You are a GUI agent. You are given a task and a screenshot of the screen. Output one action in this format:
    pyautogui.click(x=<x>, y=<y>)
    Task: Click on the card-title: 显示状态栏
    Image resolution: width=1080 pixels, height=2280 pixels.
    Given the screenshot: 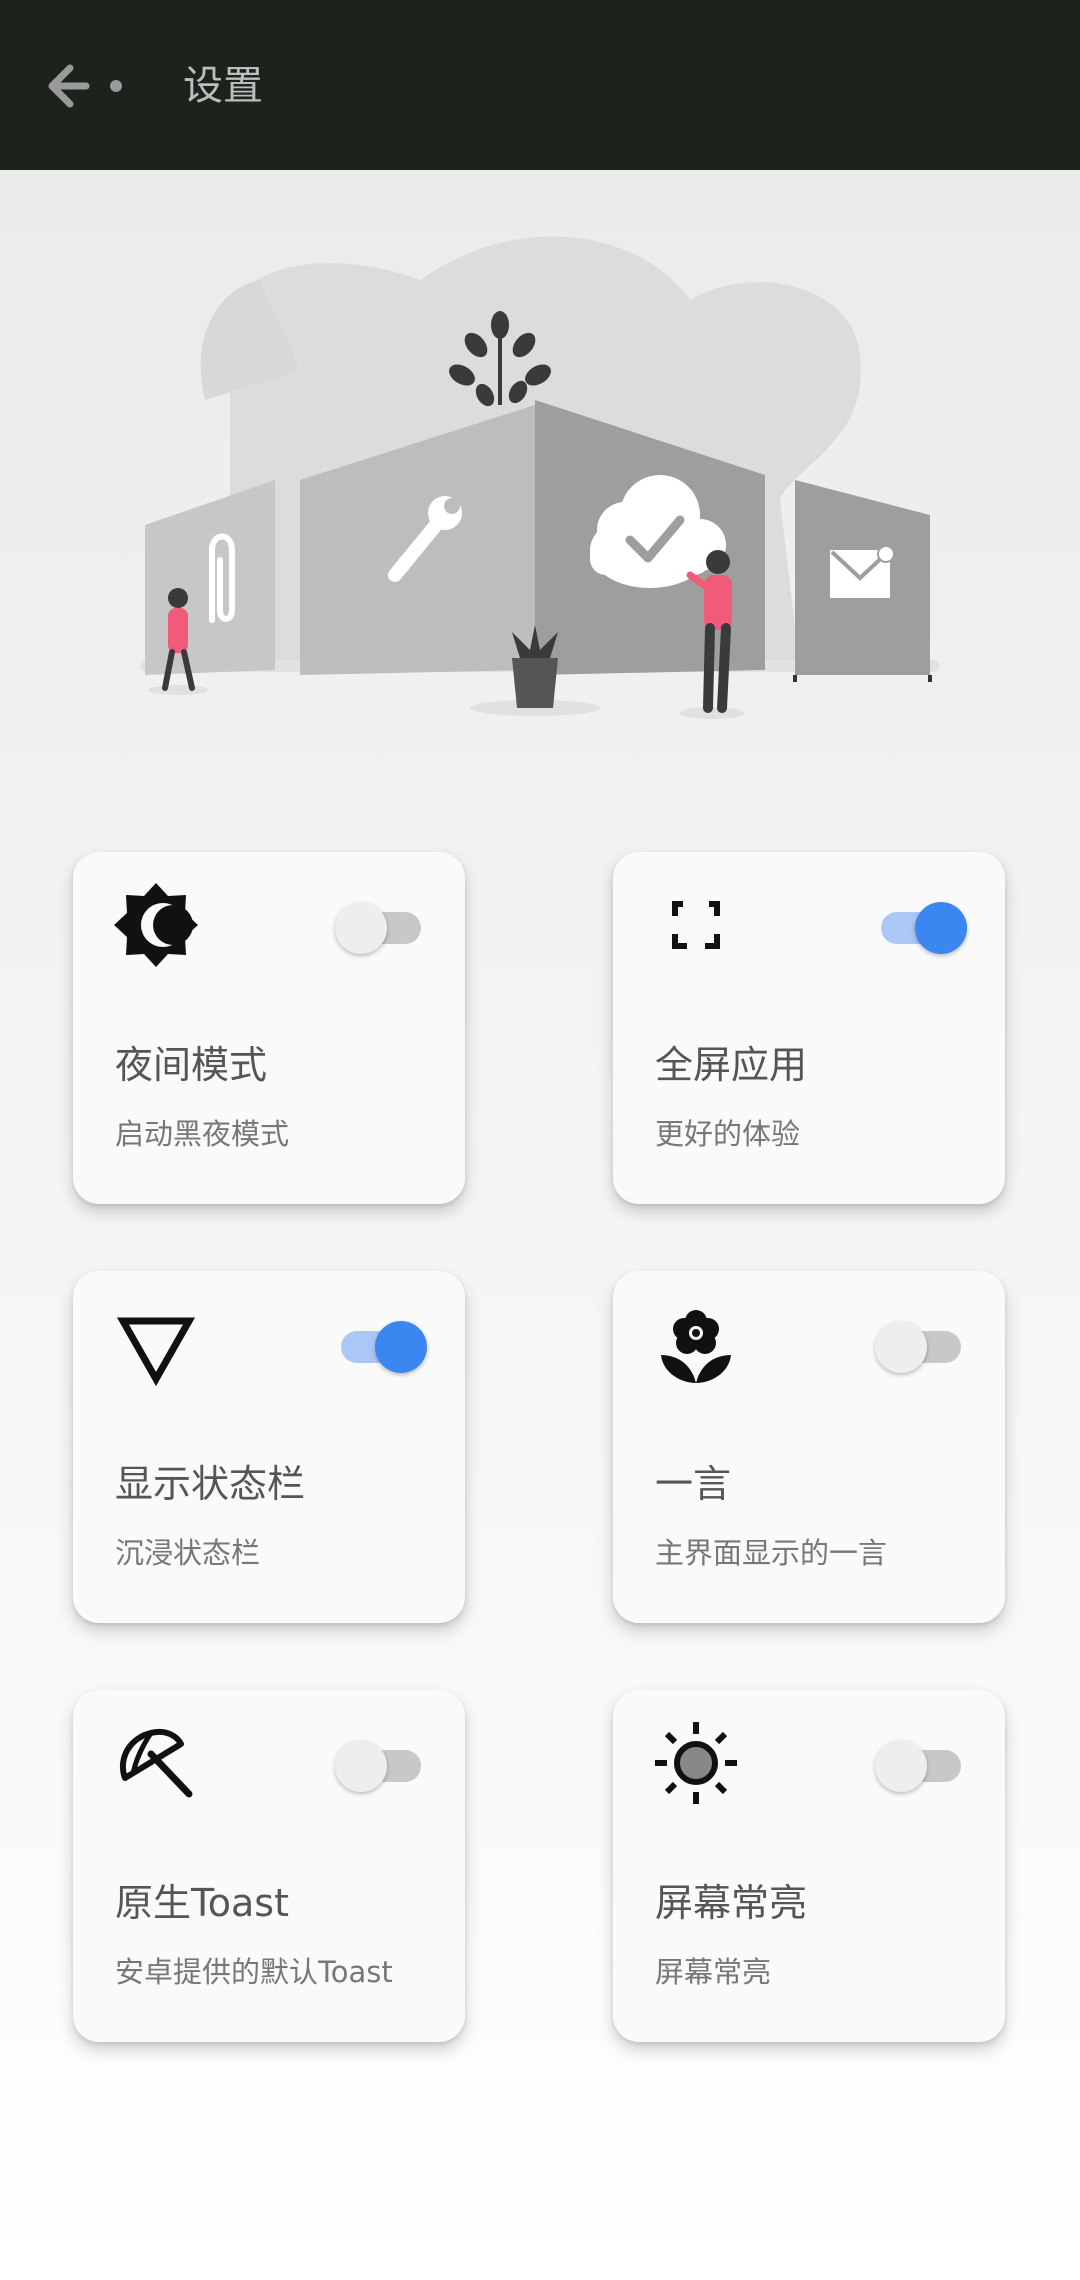 What is the action you would take?
    pyautogui.click(x=210, y=1484)
    